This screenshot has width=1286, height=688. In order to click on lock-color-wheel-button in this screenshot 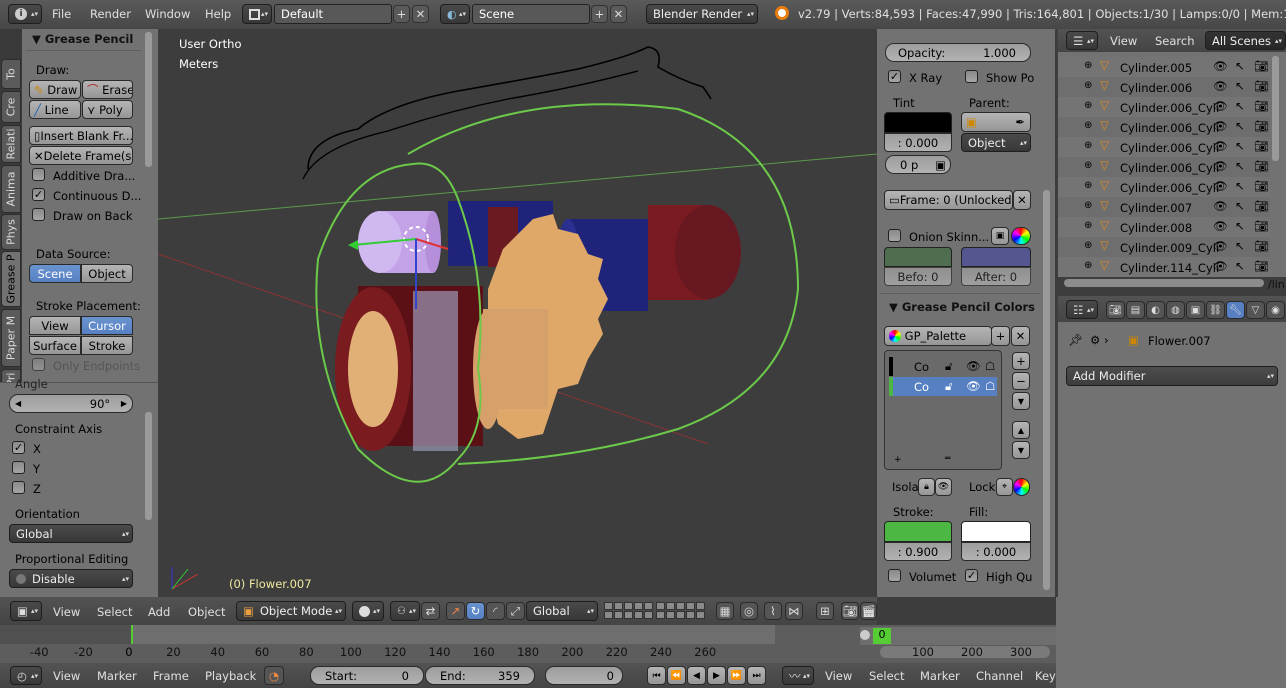, I will do `click(1021, 487)`.